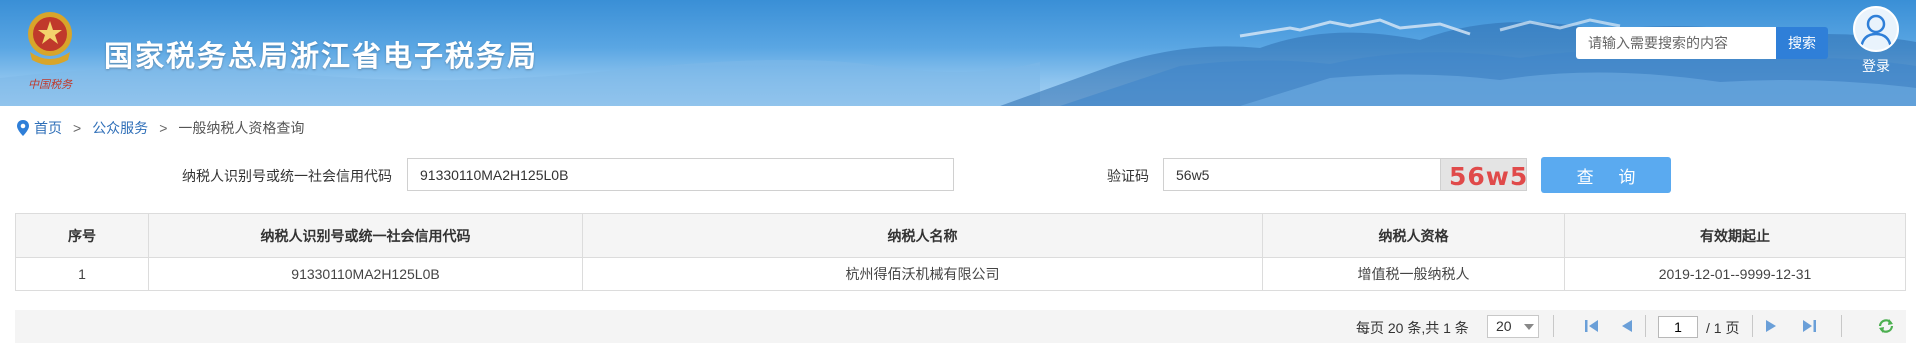 This screenshot has width=1916, height=357. I want to click on next-page-icon, so click(1771, 326).